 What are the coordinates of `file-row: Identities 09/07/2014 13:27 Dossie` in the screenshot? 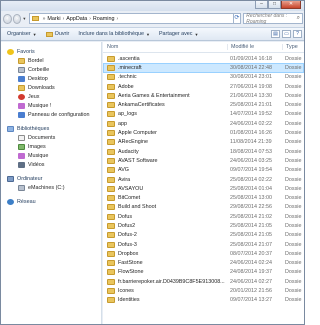 It's located at (203, 300).